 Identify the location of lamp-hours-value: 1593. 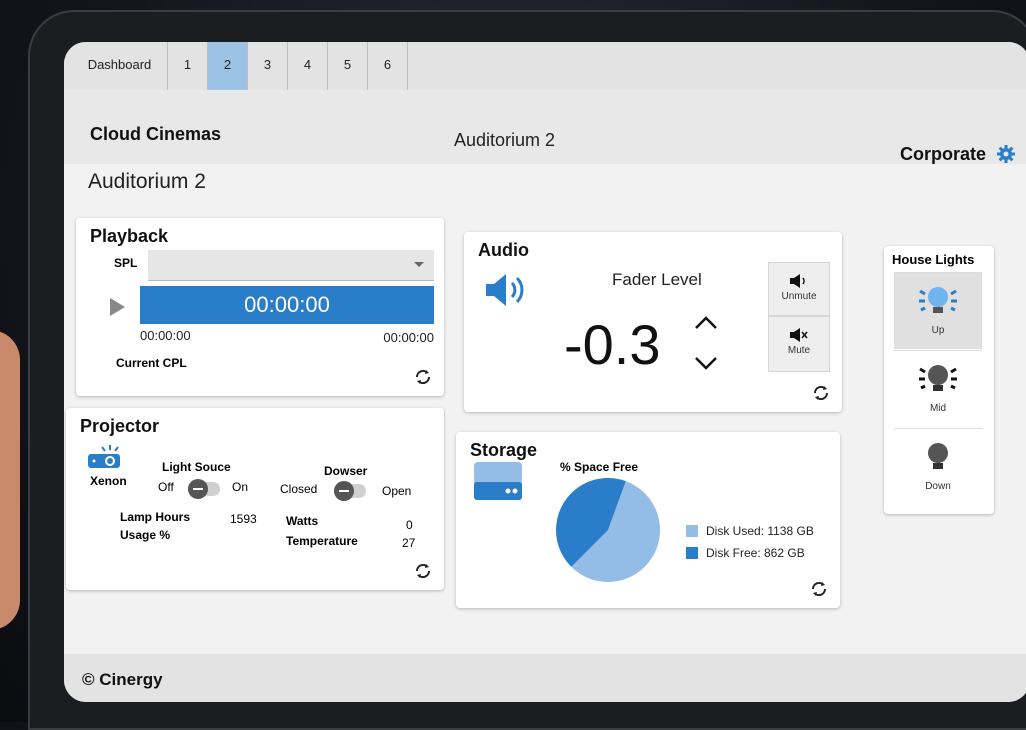
(243, 519).